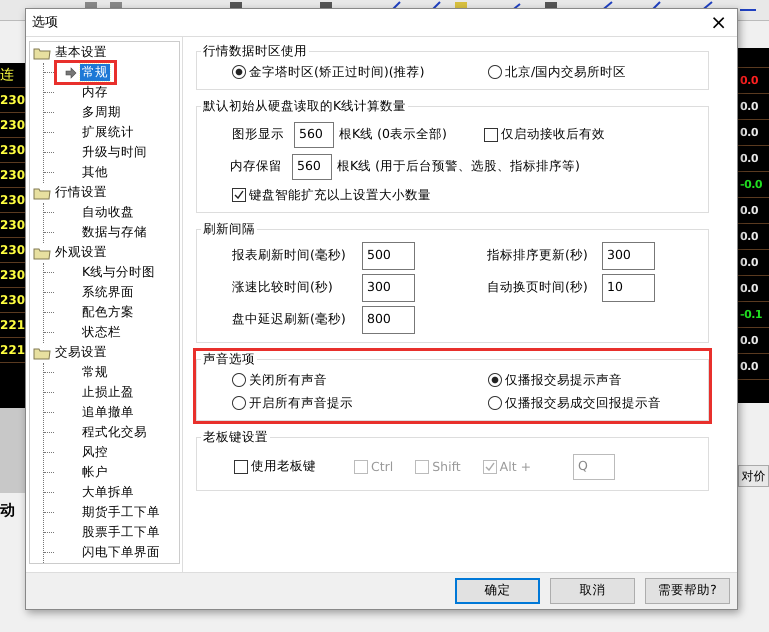  Describe the element at coordinates (301, 403) in the screenshot. I see `radio-label: 开启所有声音提示` at that location.